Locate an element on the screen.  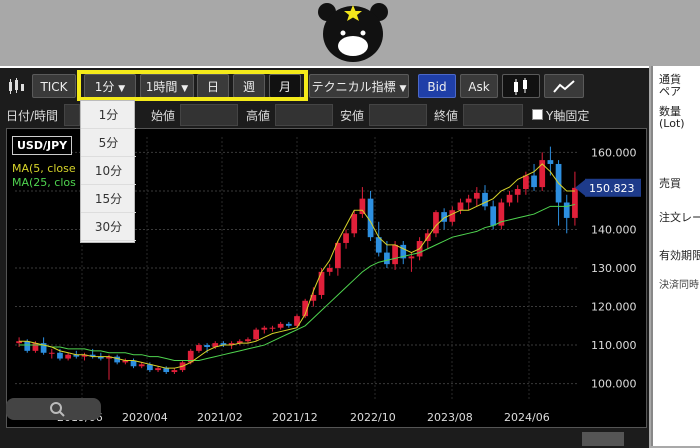
yaxis-fix-checkbox is located at coordinates (537, 114).